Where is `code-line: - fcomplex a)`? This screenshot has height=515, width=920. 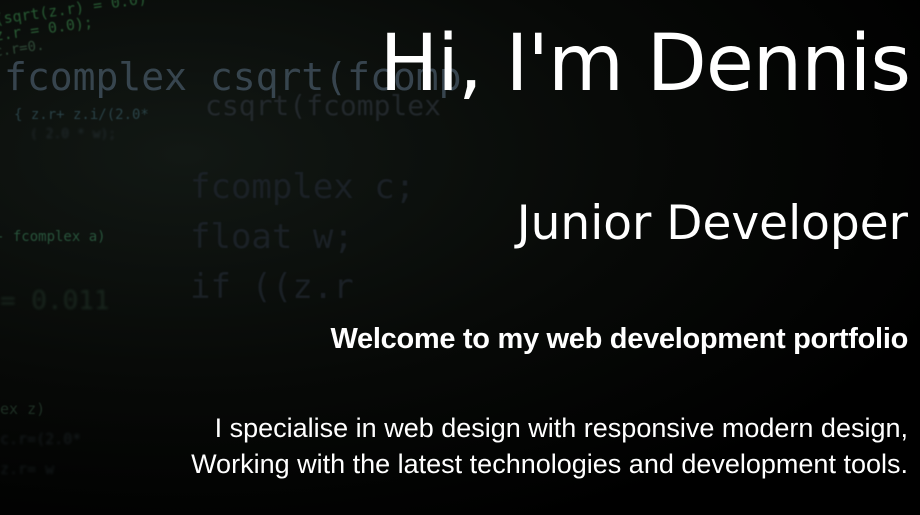 code-line: - fcomplex a) is located at coordinates (53, 237).